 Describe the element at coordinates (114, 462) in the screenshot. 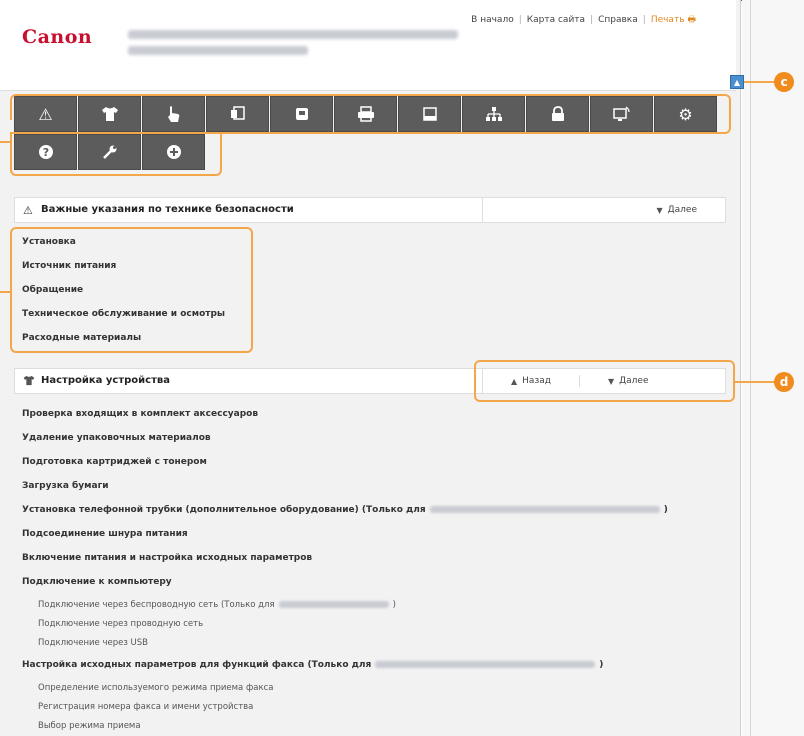

I see `setup-link: Подготовка картриджей с тонером` at that location.